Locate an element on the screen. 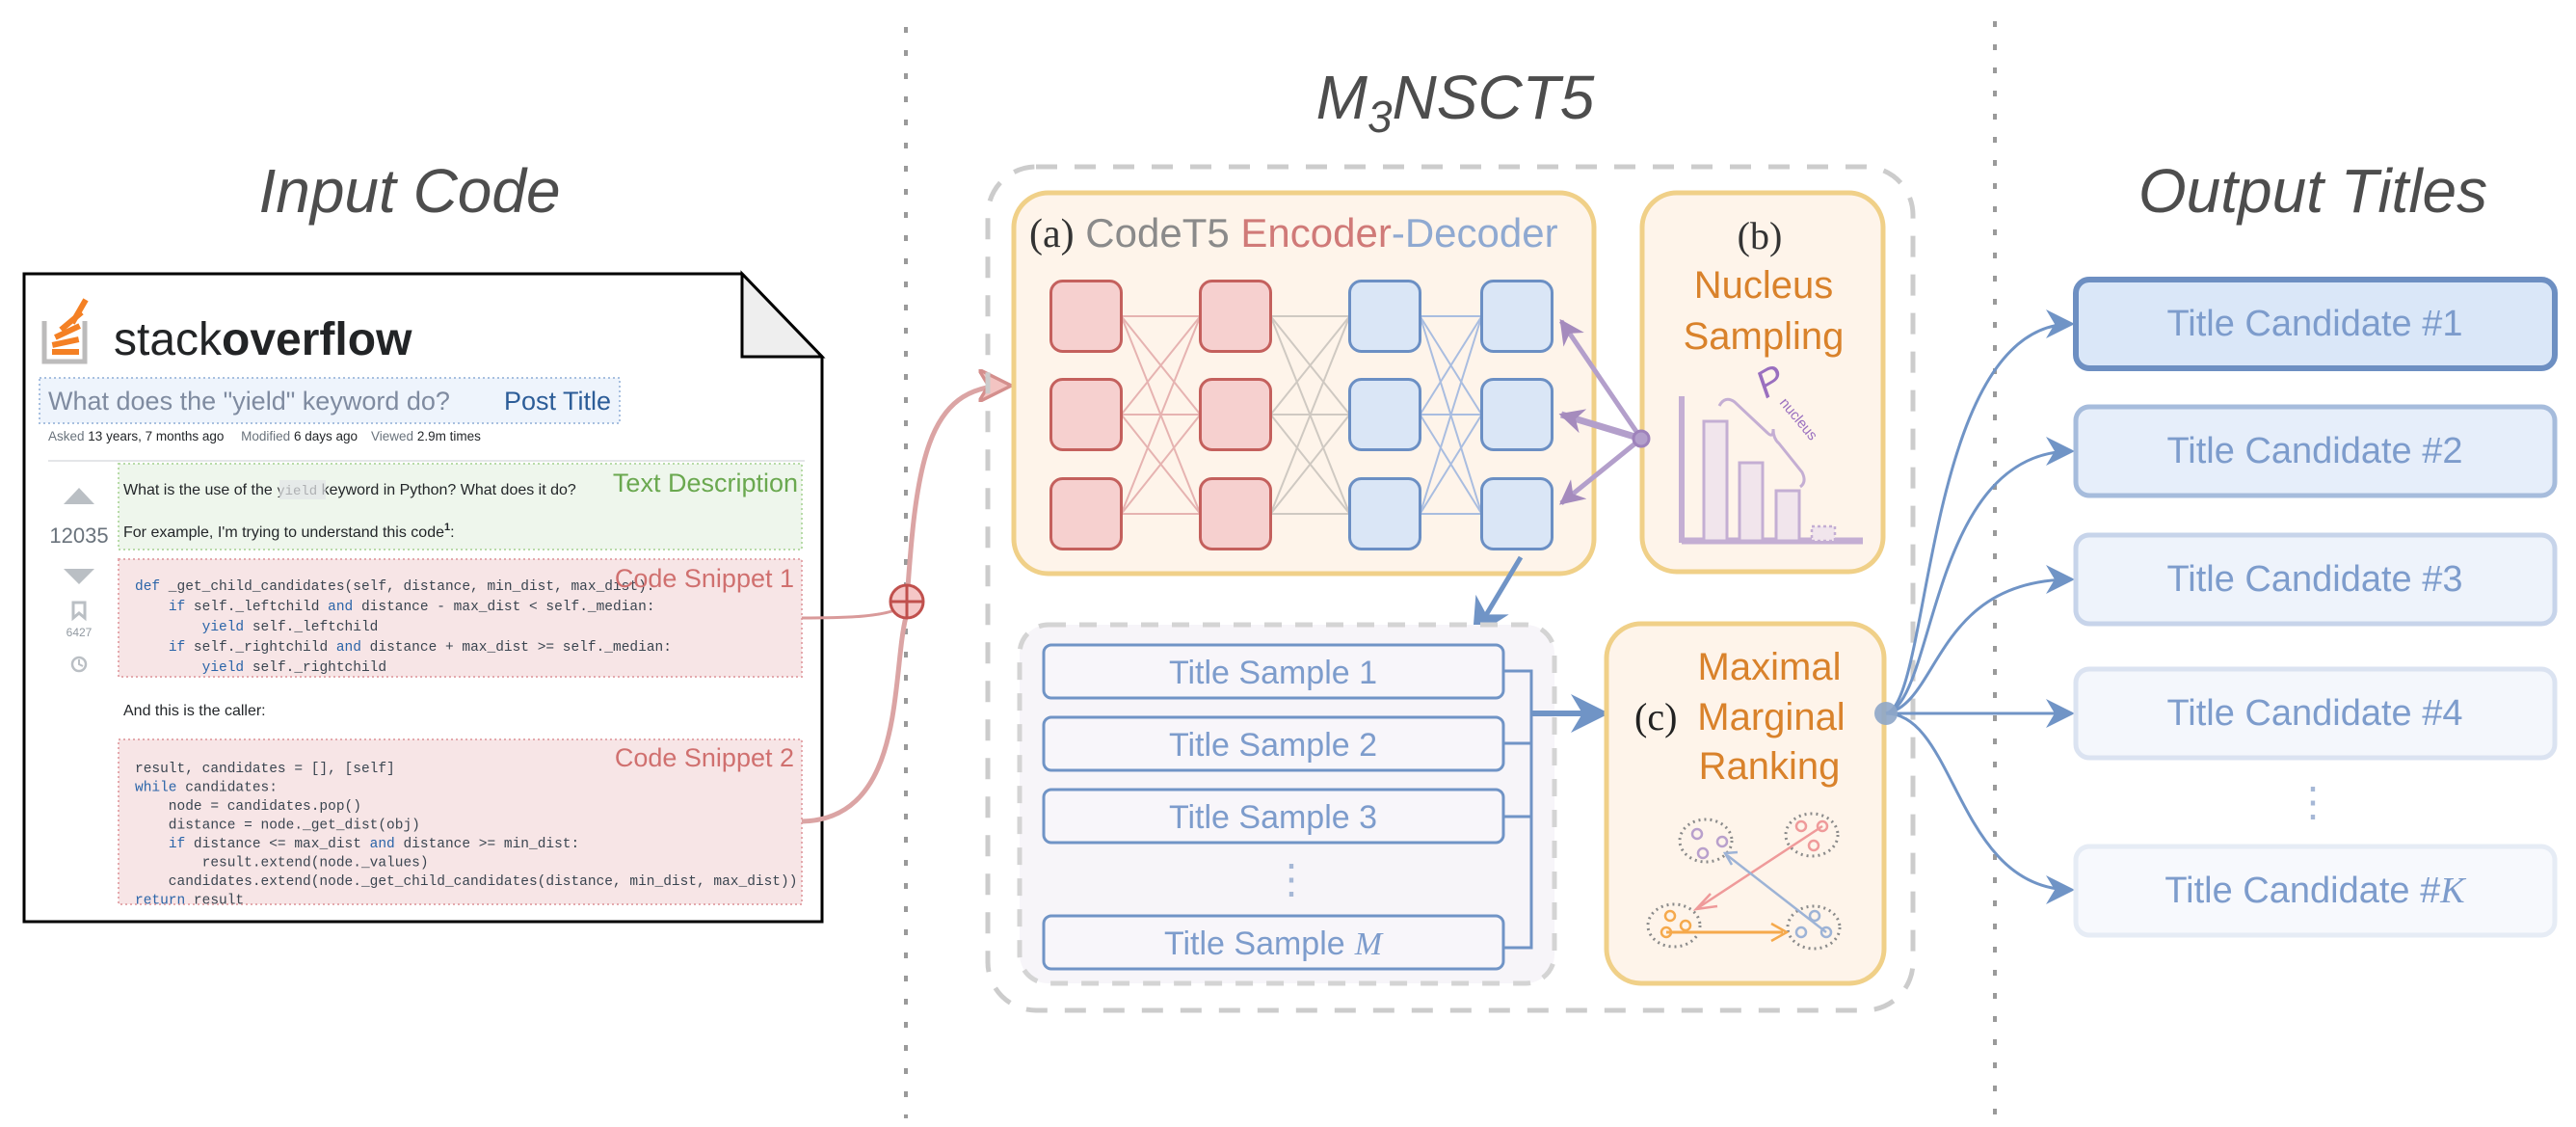 This screenshot has height=1127, width=2576. title-sample-label: Title Sample 3 is located at coordinates (1273, 818).